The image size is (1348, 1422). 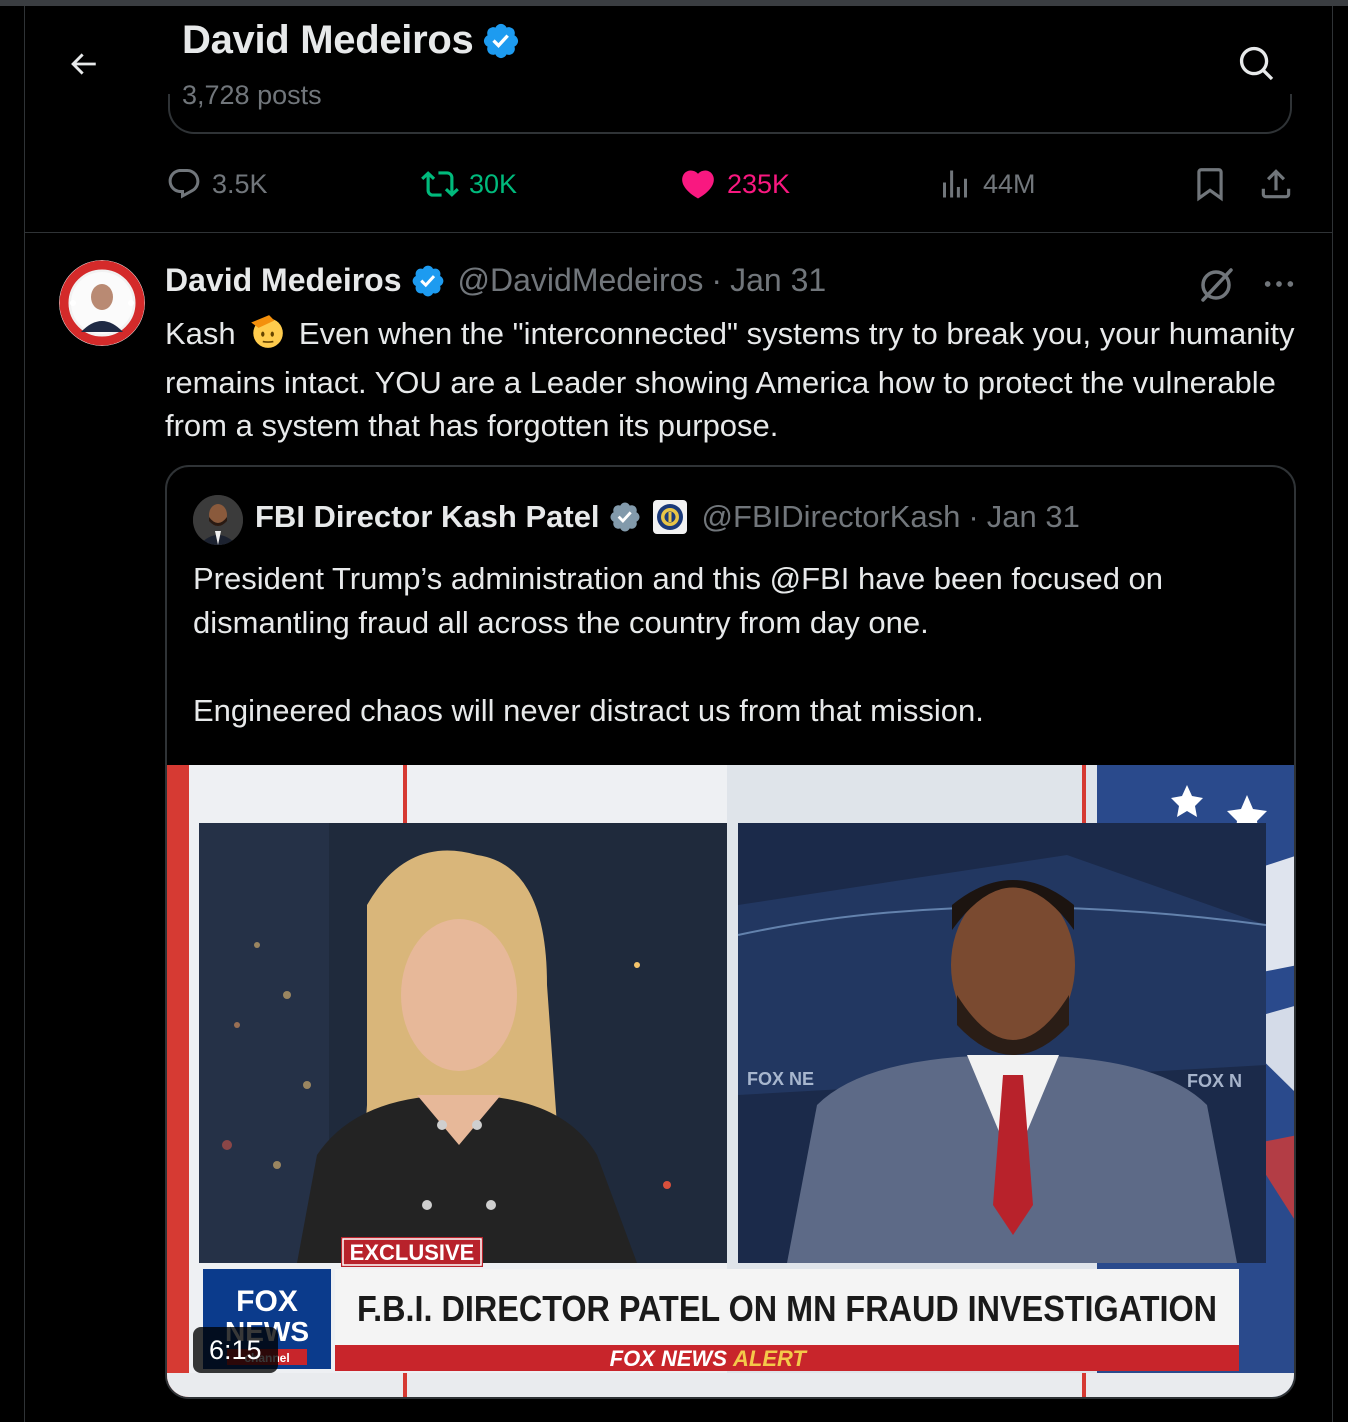 I want to click on search-button, so click(x=1257, y=64).